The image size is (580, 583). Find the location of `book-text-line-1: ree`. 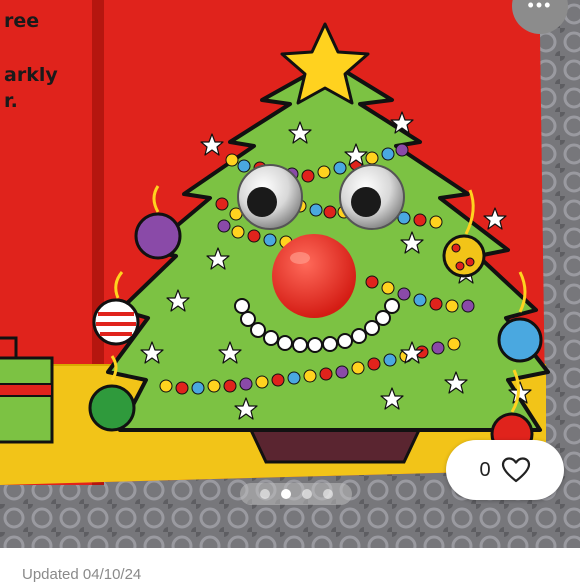

book-text-line-1: ree is located at coordinates (22, 21).